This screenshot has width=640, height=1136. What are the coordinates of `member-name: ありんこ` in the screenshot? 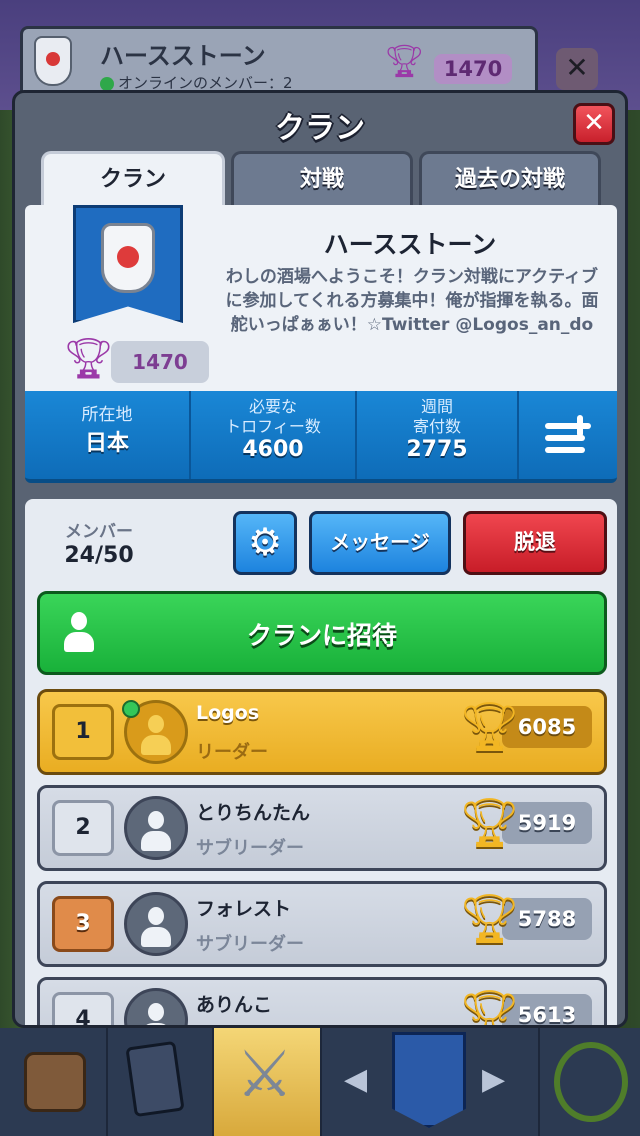 It's located at (234, 1005).